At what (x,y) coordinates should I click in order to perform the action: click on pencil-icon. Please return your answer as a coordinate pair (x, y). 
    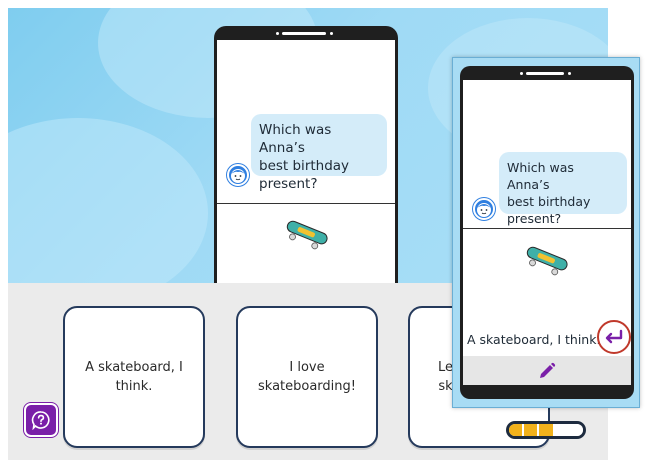
    Looking at the image, I should click on (547, 371).